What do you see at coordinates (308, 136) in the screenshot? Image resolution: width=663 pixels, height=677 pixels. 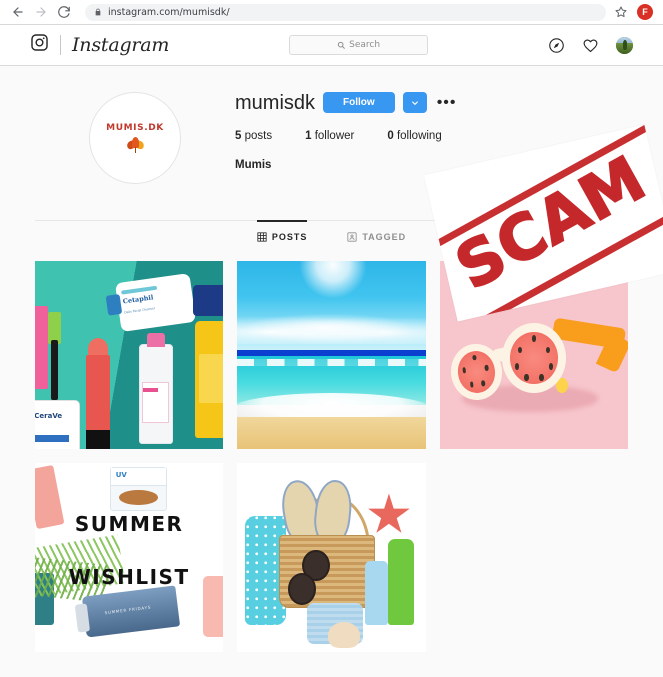 I see `stat-followers-value: 1` at bounding box center [308, 136].